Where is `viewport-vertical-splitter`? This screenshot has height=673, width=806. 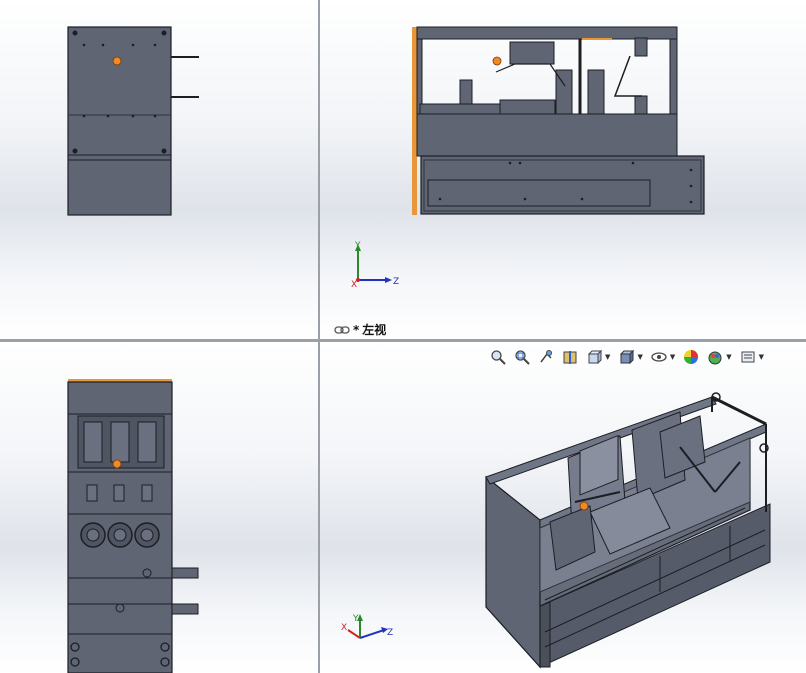 viewport-vertical-splitter is located at coordinates (319, 336).